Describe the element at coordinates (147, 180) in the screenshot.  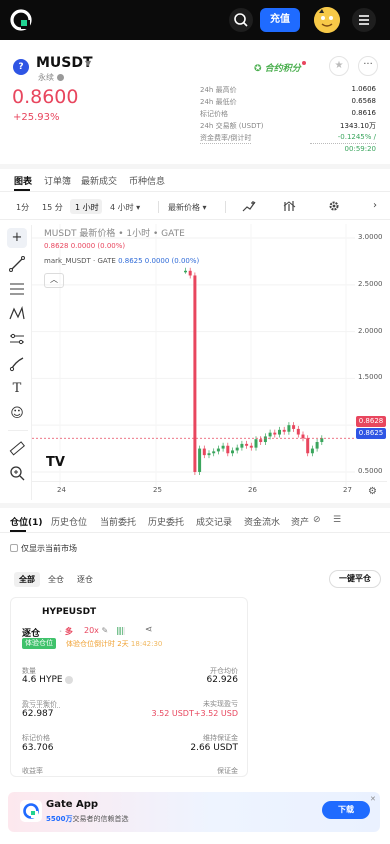
I see `tab-coin-info: 币种信息` at that location.